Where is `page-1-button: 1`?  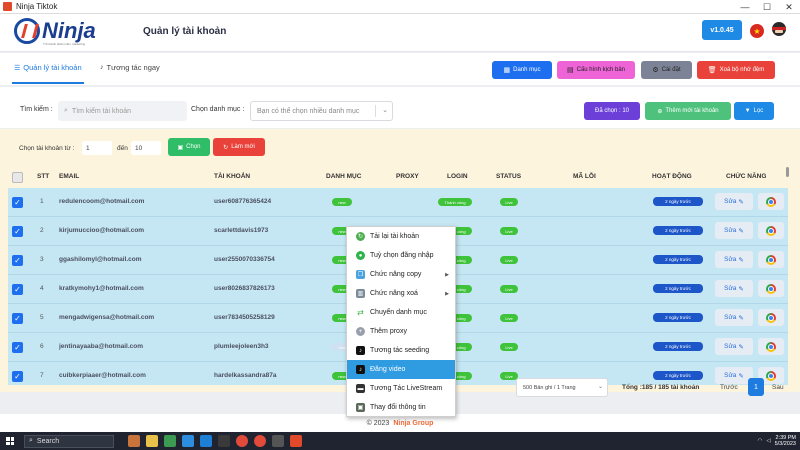 page-1-button: 1 is located at coordinates (756, 387).